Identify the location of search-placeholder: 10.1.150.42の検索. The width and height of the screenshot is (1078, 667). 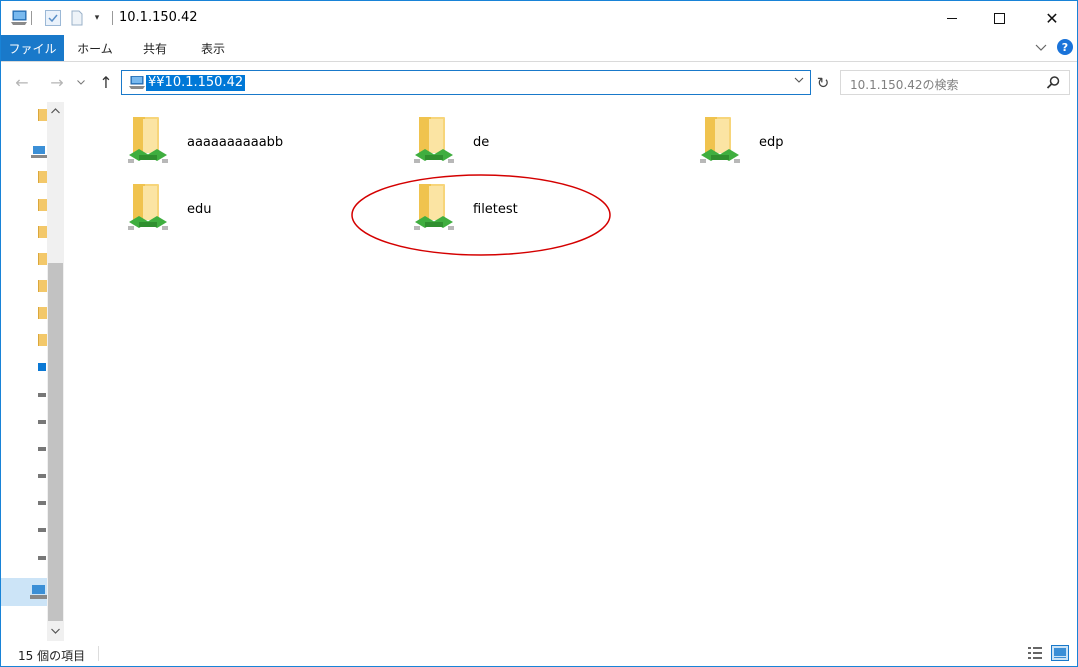
(904, 85).